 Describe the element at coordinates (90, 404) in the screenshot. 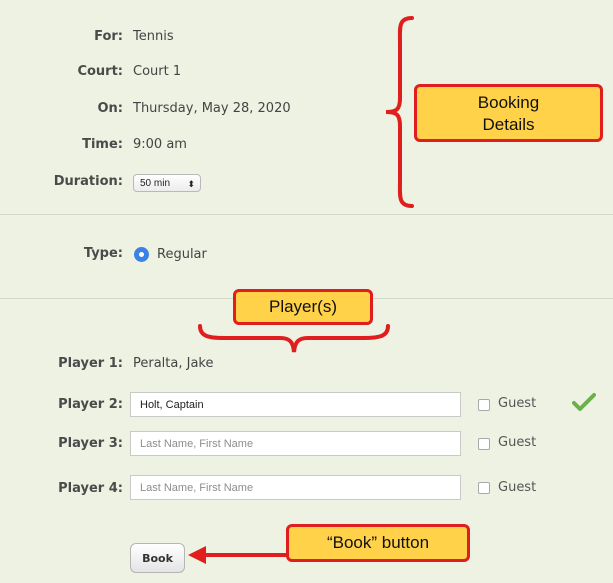

I see `player-2-label: Player 2:` at that location.